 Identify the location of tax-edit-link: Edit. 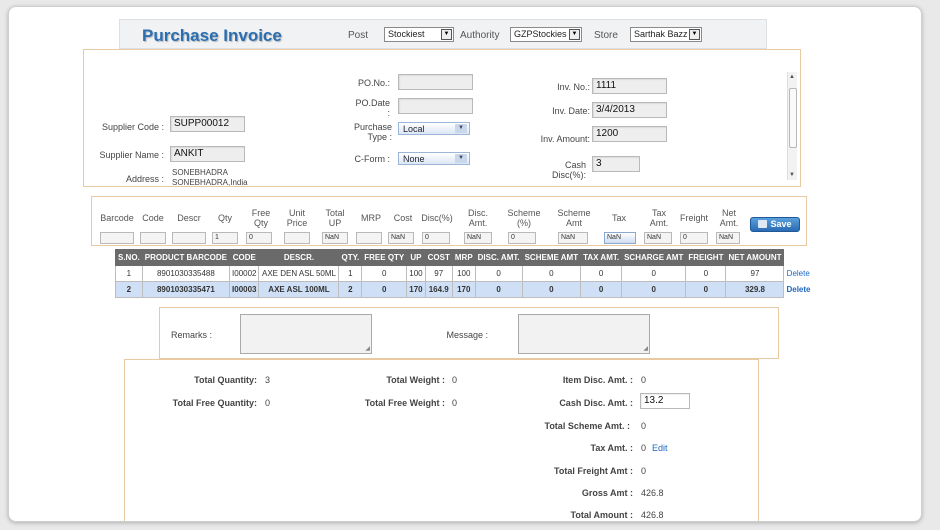
(660, 448).